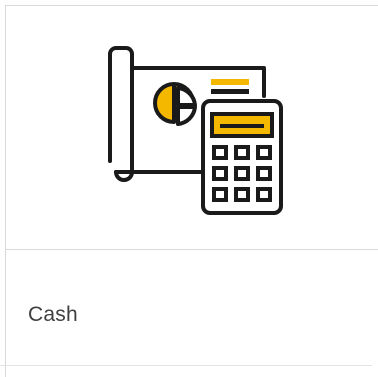 This screenshot has width=378, height=377. I want to click on card-title: Cash, so click(53, 314).